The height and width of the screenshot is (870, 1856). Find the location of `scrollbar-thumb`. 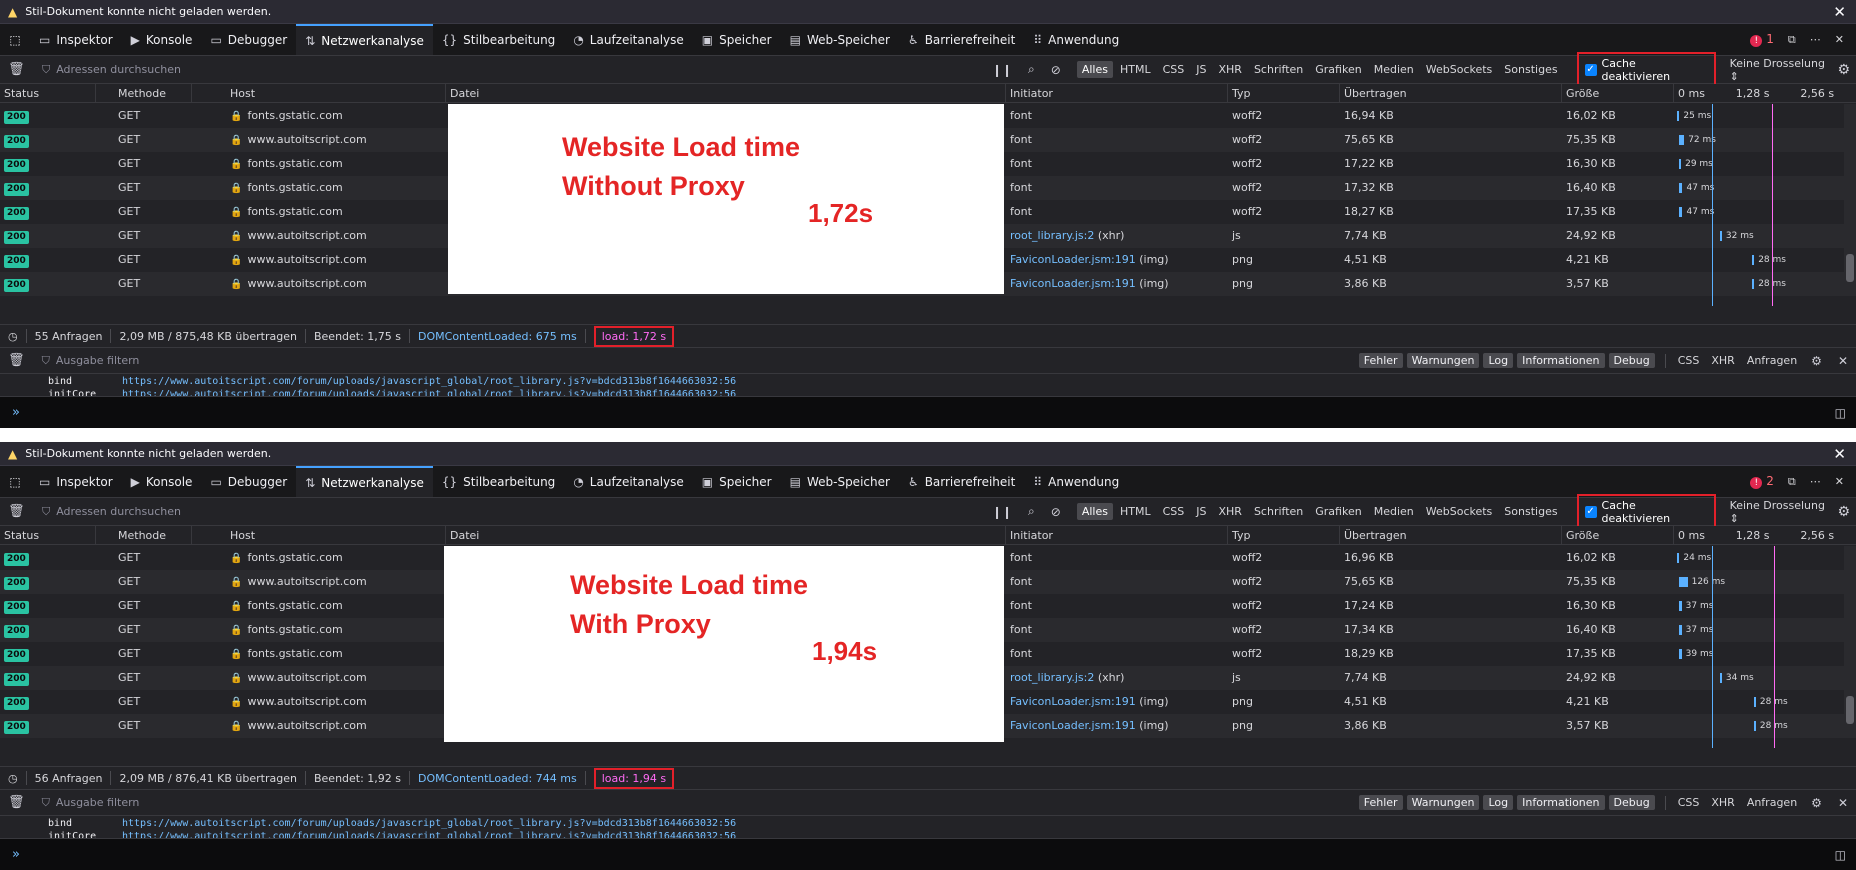

scrollbar-thumb is located at coordinates (1850, 710).